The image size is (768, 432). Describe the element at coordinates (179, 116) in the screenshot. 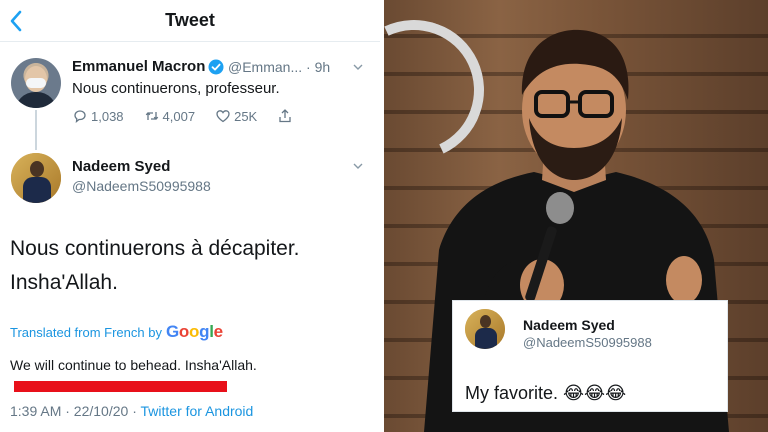

I see `retweet-count: 4,007` at that location.